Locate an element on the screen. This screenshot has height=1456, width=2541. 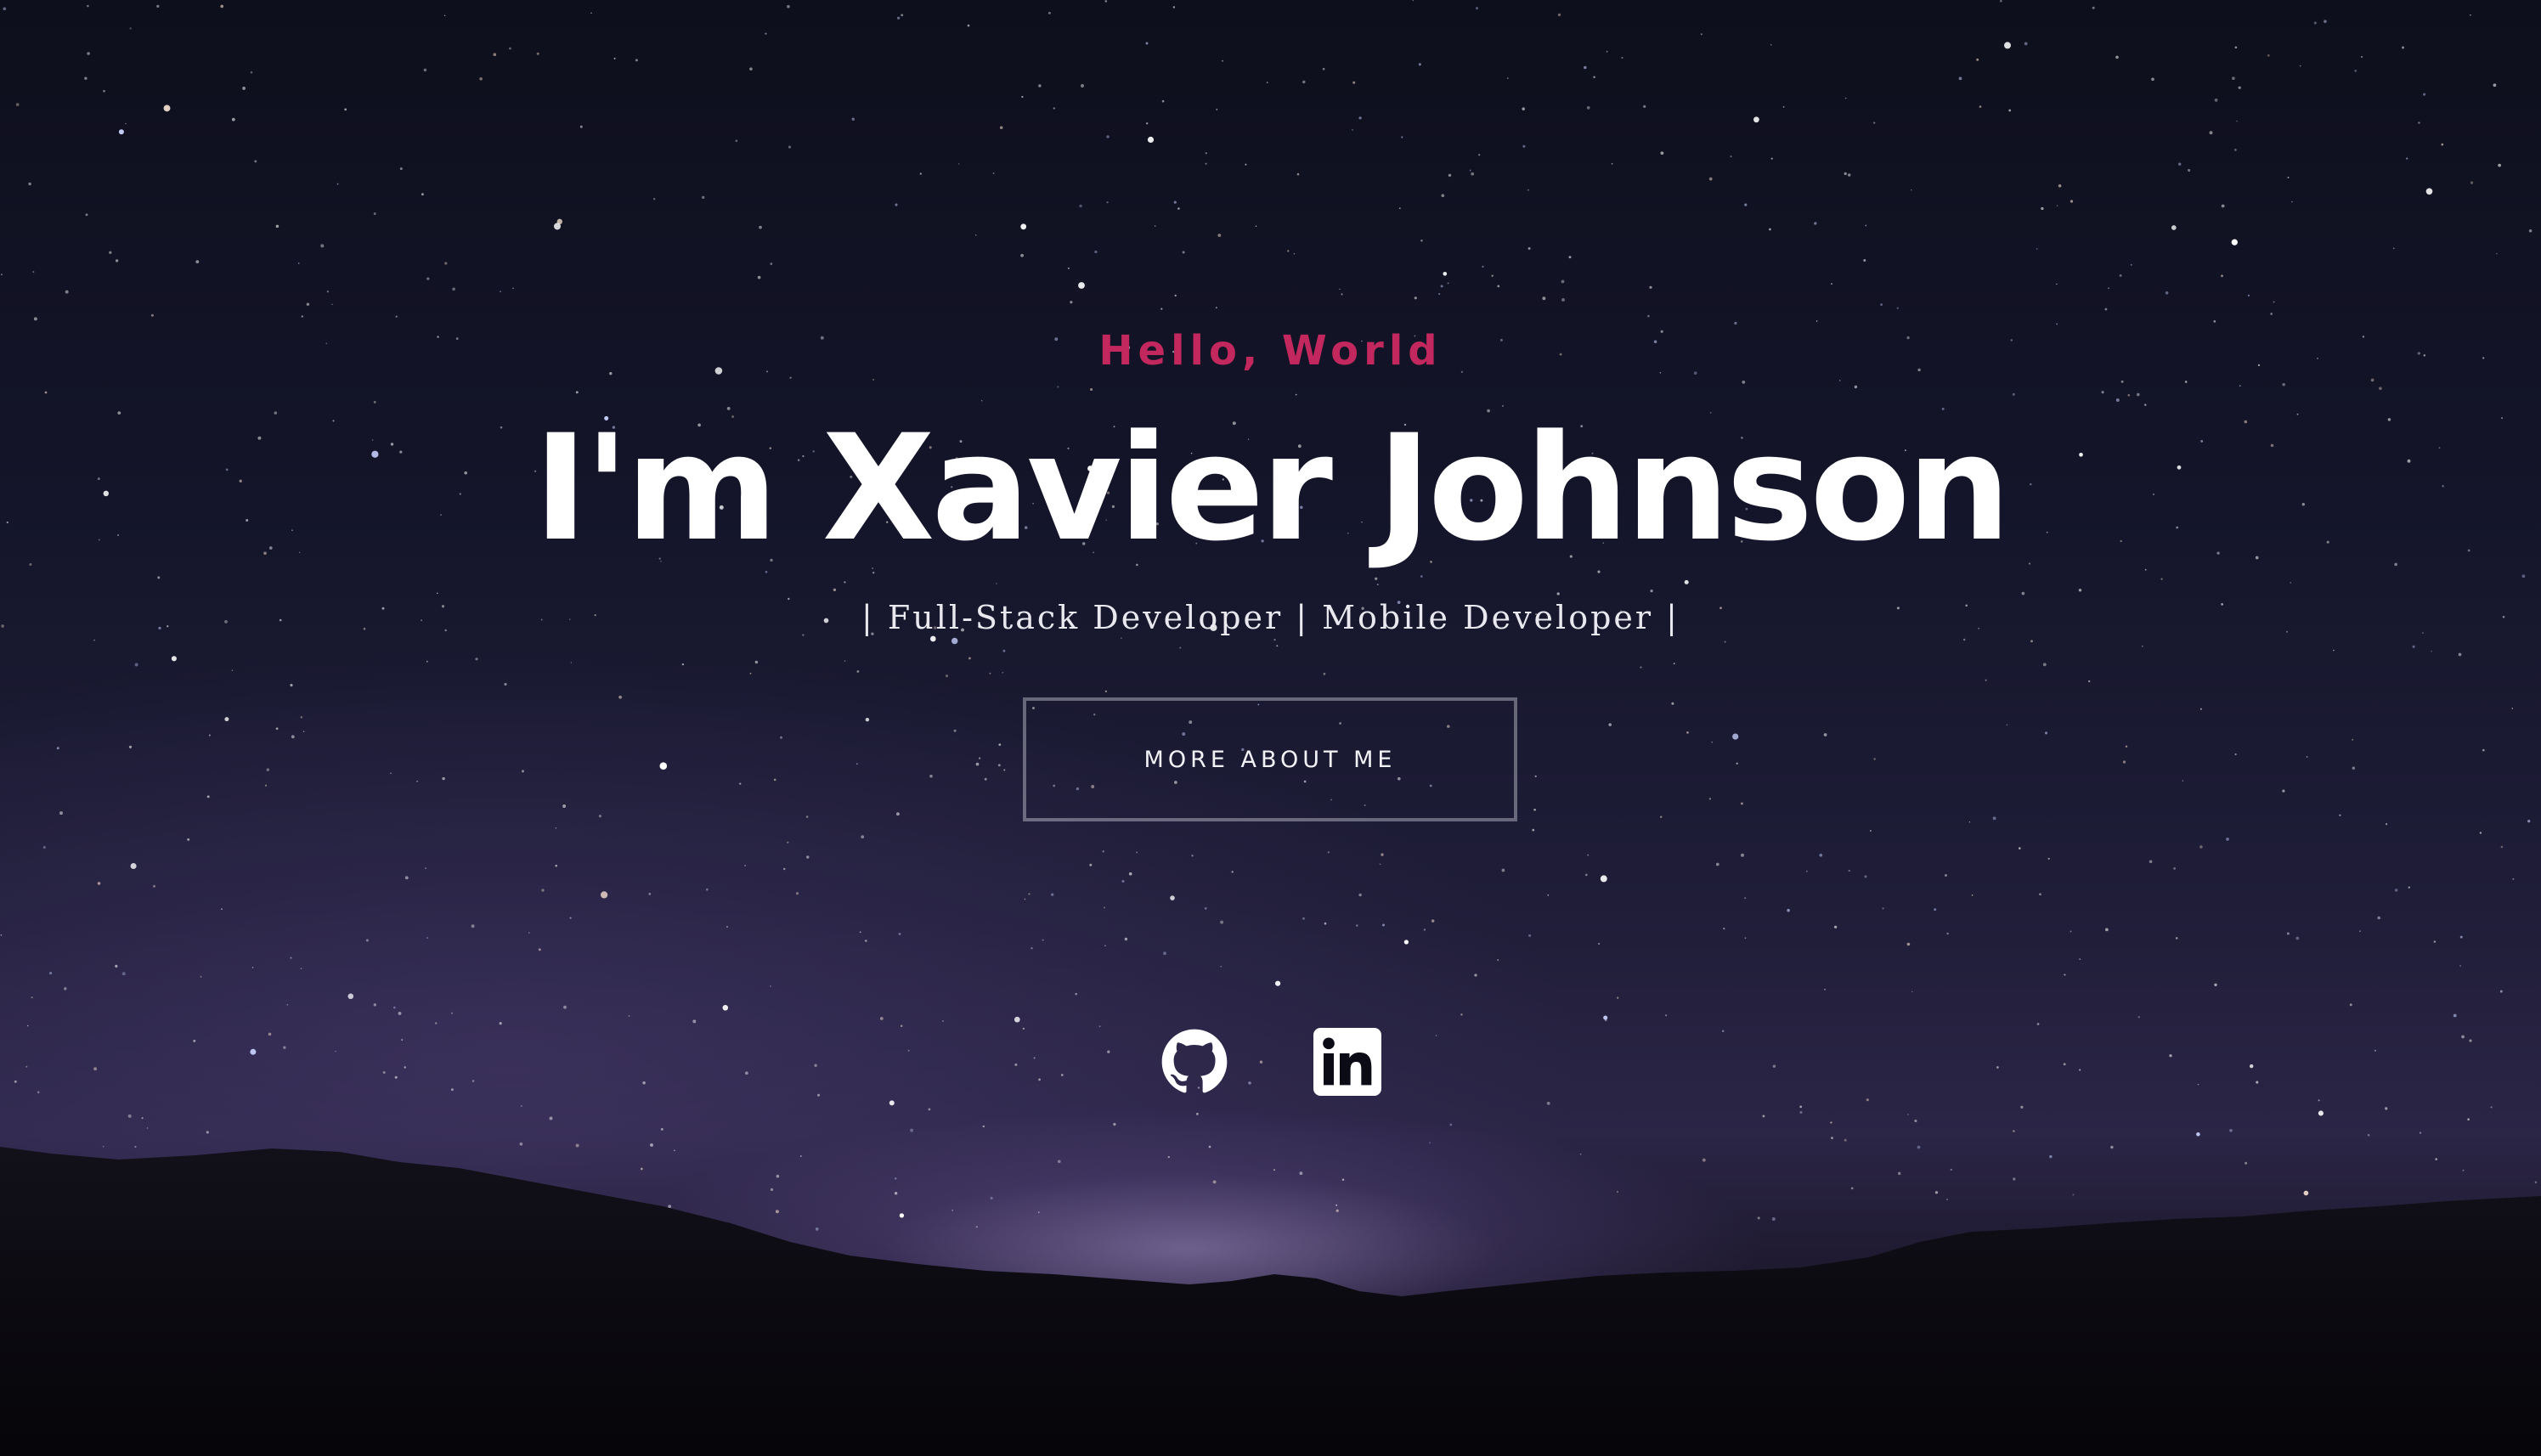
linkedin-icon is located at coordinates (1347, 1062).